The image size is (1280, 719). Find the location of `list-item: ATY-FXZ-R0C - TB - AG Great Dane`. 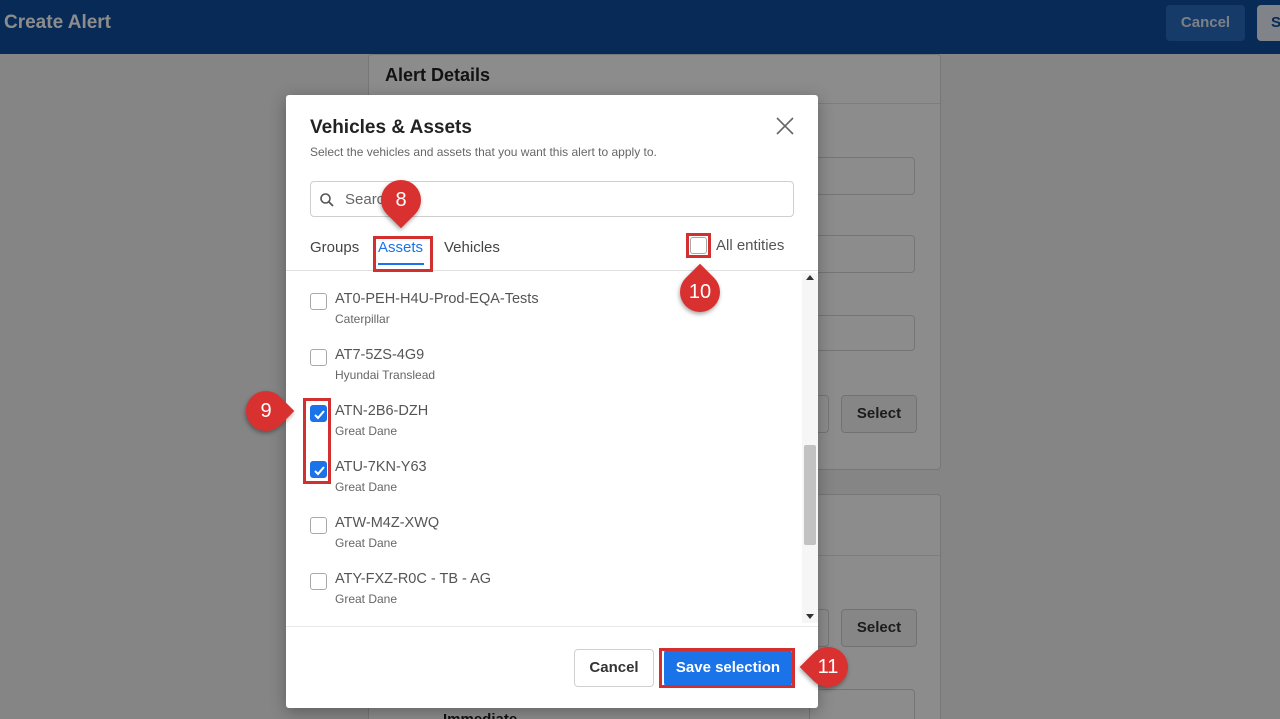

list-item: ATY-FXZ-R0C - TB - AG Great Dane is located at coordinates (543, 596).